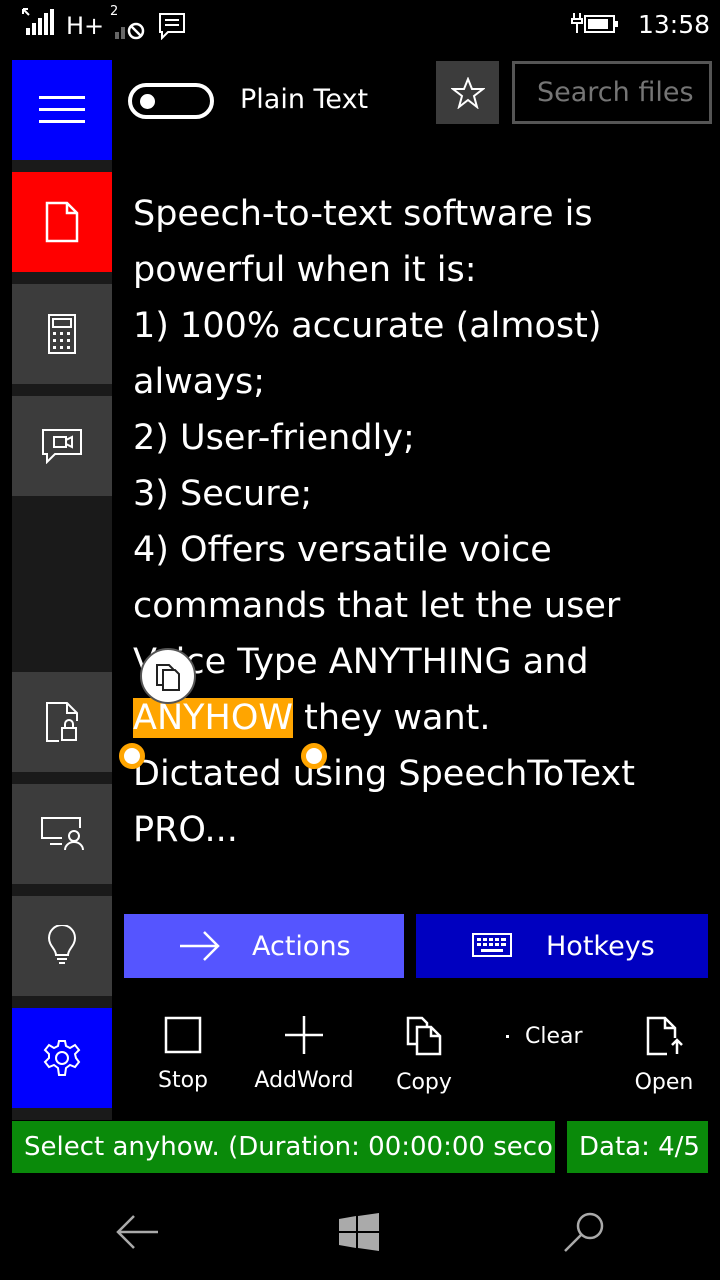 Image resolution: width=720 pixels, height=1280 pixels. I want to click on selection-handle-end, so click(314, 756).